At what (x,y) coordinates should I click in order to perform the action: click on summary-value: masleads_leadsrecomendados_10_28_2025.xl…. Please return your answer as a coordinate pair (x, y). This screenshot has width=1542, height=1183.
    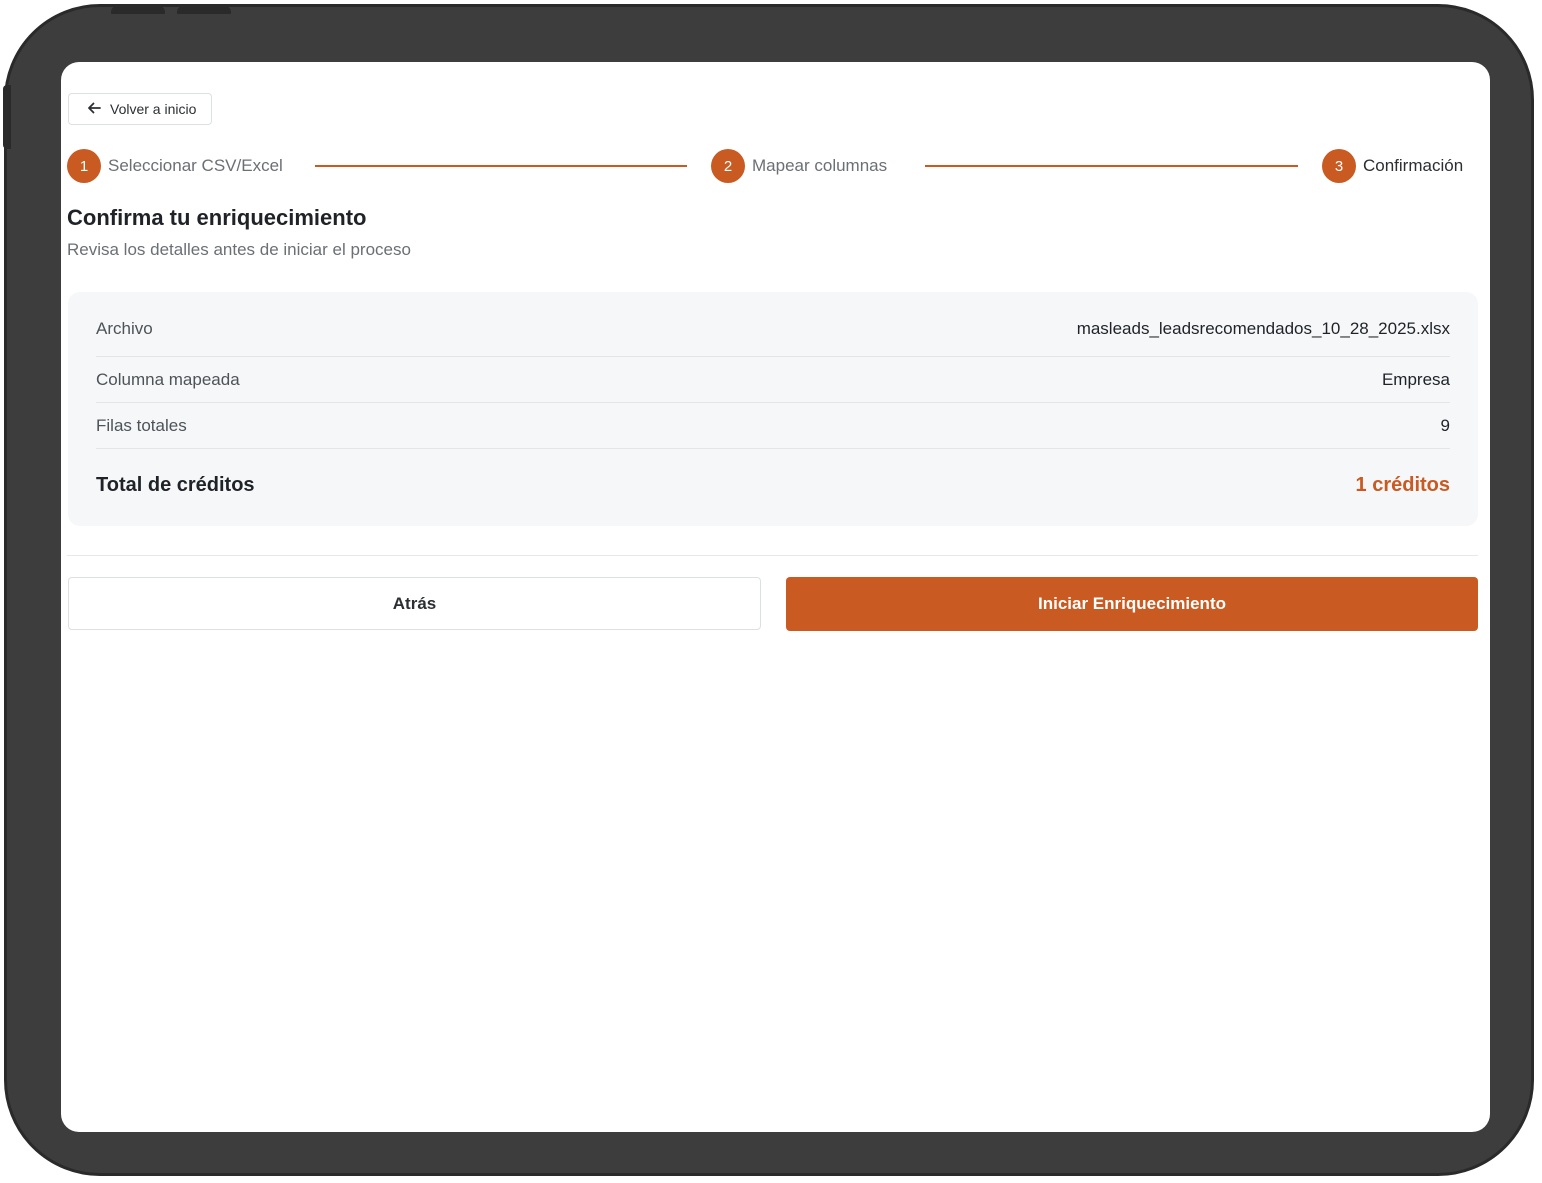
    Looking at the image, I should click on (1263, 328).